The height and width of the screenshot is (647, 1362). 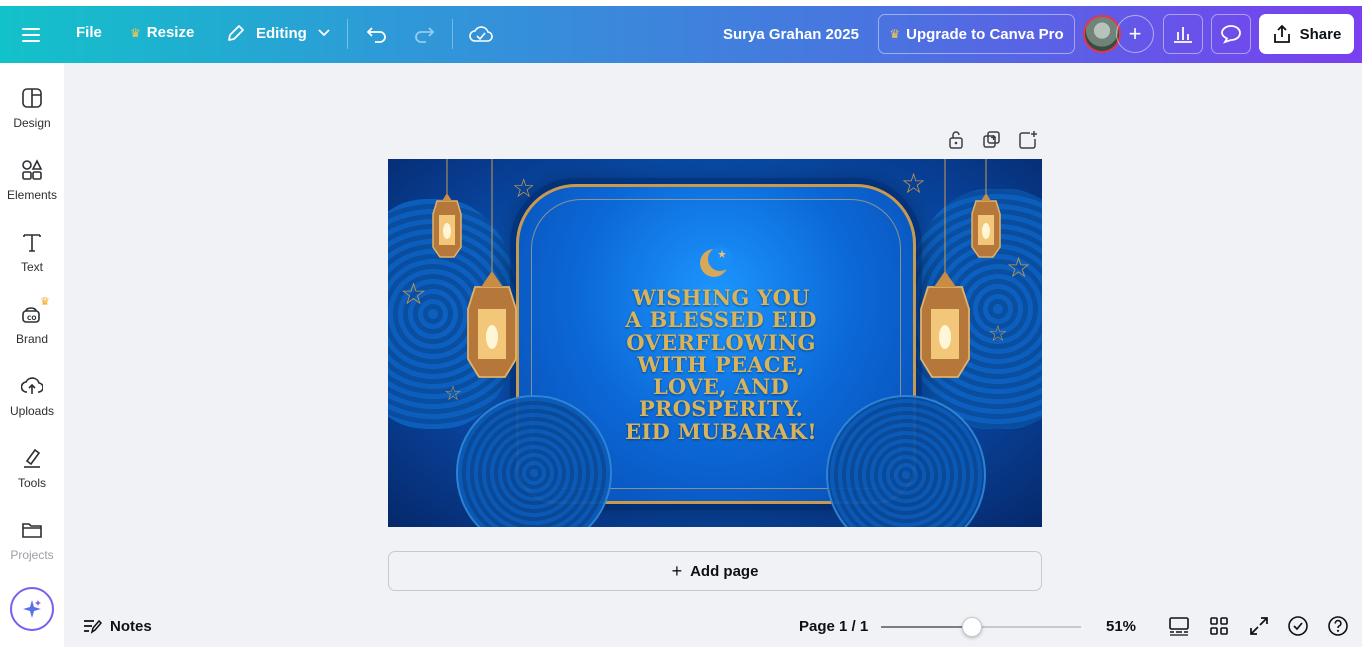 I want to click on elements-icon, so click(x=32, y=169).